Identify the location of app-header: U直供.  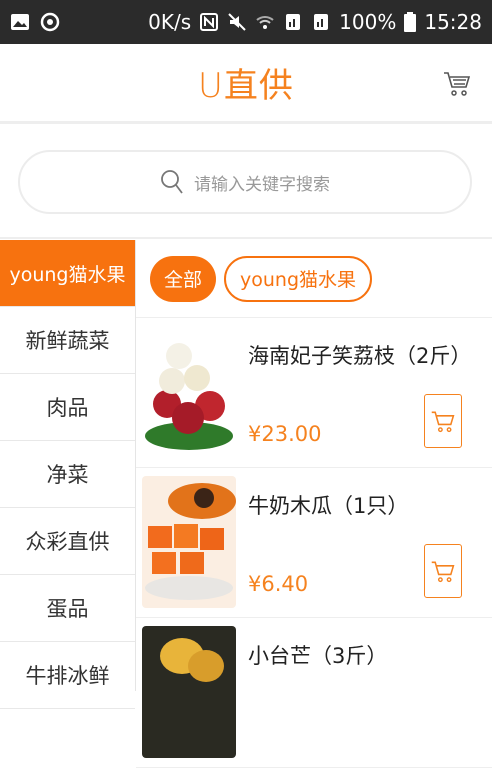
(246, 84).